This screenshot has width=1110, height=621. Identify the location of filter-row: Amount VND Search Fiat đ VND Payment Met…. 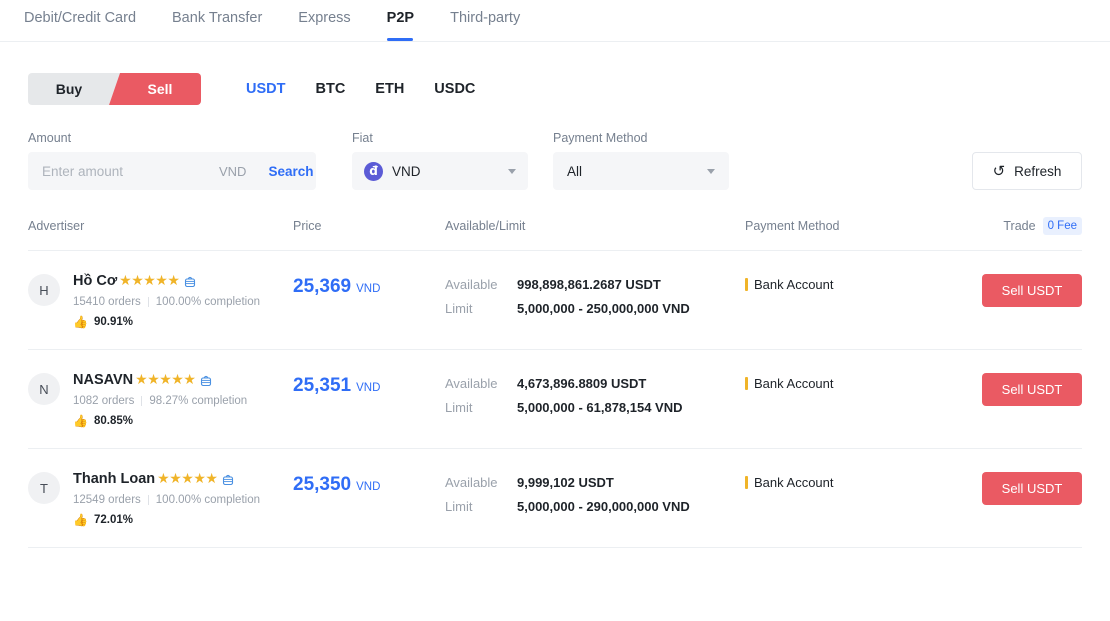
(555, 147).